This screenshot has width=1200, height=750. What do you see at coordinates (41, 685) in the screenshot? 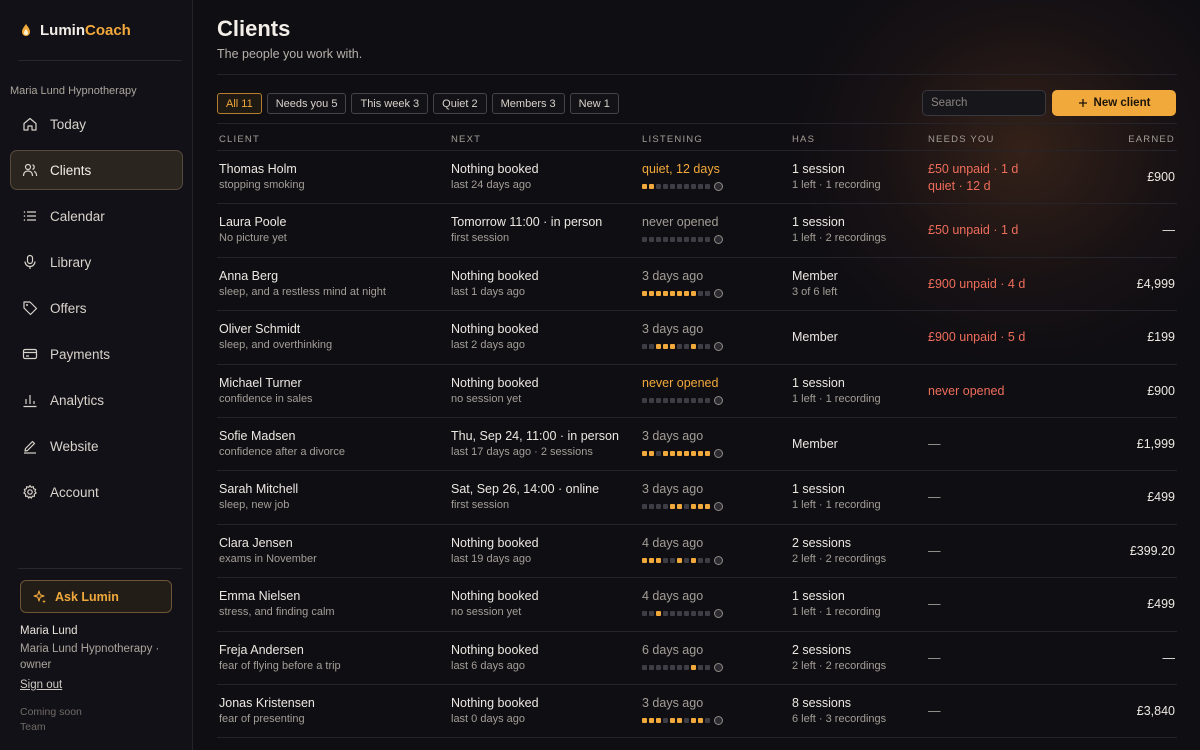
I see `sign-out-link: Sign out` at bounding box center [41, 685].